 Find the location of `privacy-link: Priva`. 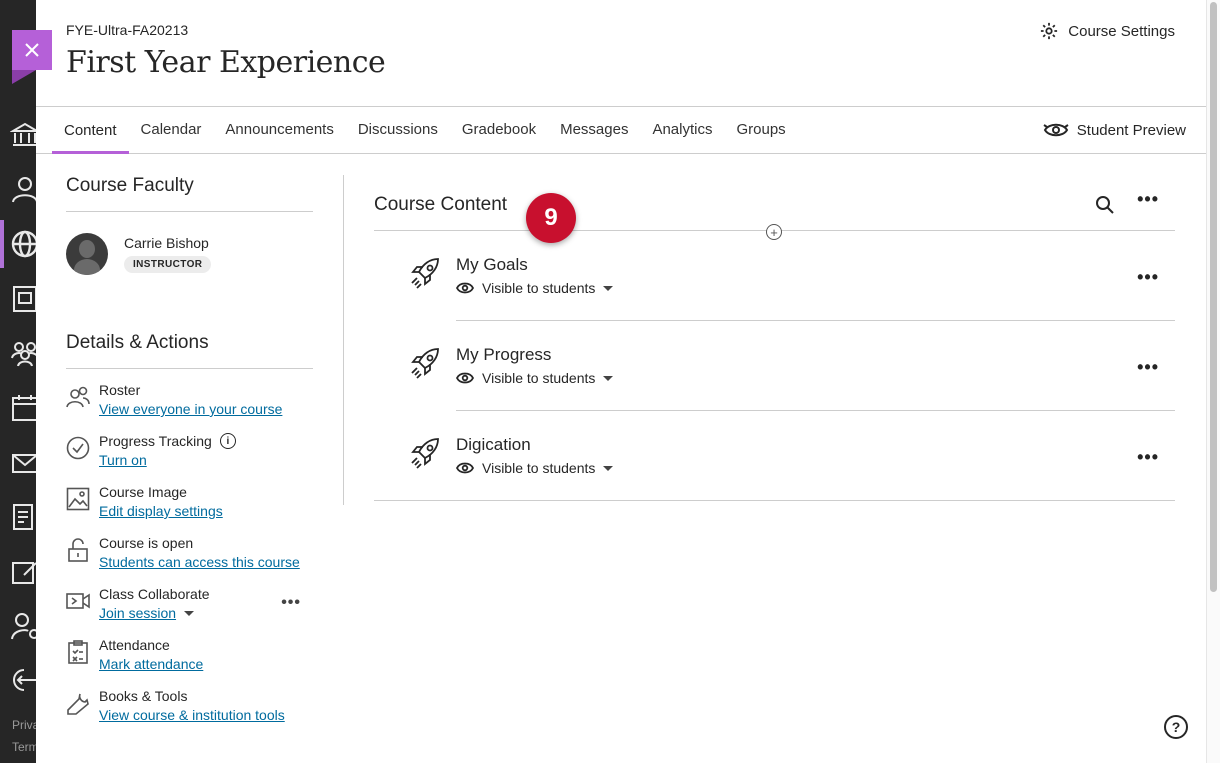

privacy-link: Priva is located at coordinates (24, 725).